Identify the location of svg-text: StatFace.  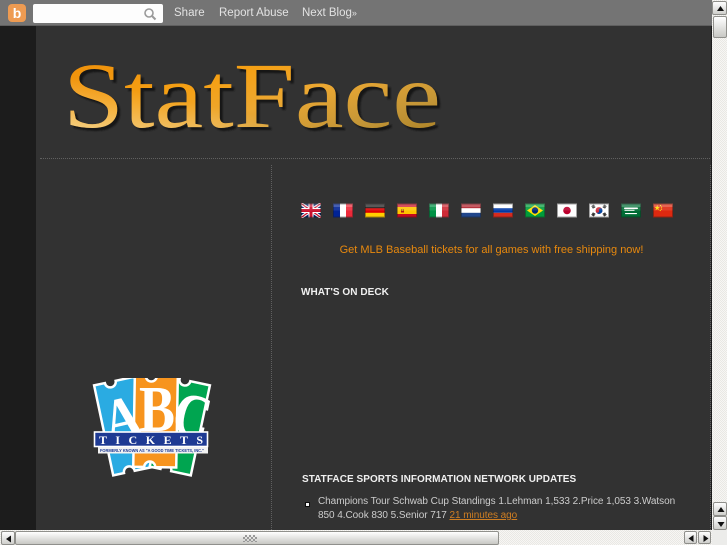
(252, 98).